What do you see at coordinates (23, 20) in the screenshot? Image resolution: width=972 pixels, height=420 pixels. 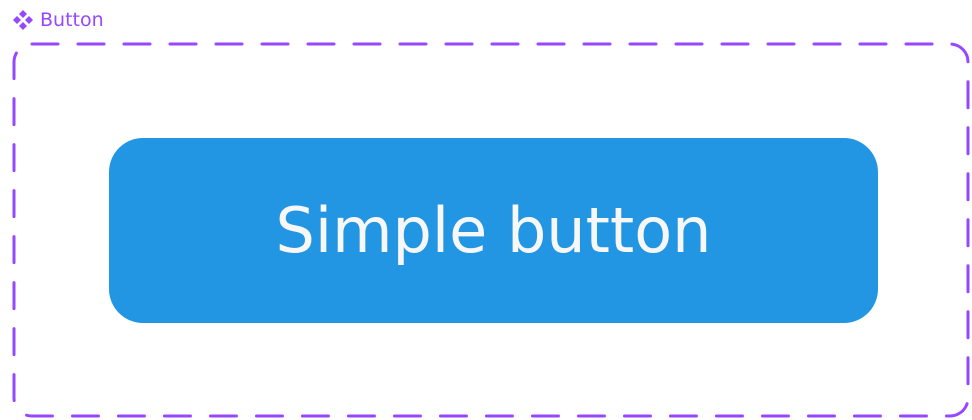 I see `component-diamond-icon` at bounding box center [23, 20].